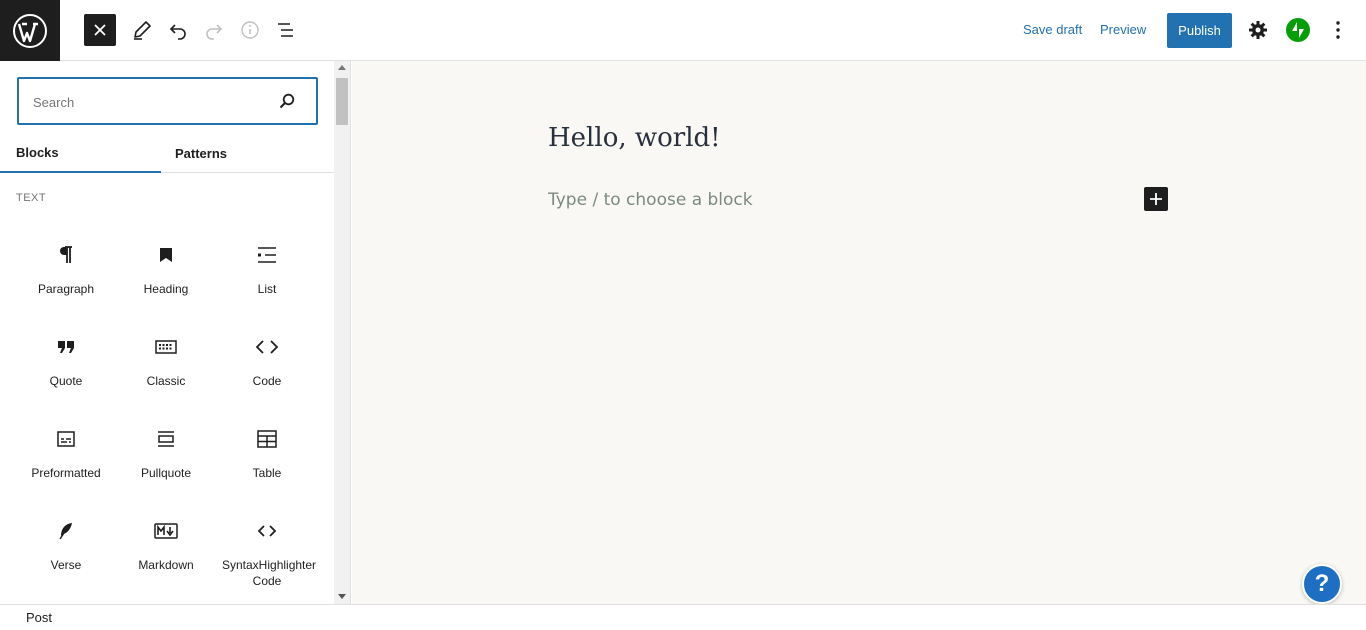  What do you see at coordinates (166, 473) in the screenshot?
I see `block-label: Pullquote` at bounding box center [166, 473].